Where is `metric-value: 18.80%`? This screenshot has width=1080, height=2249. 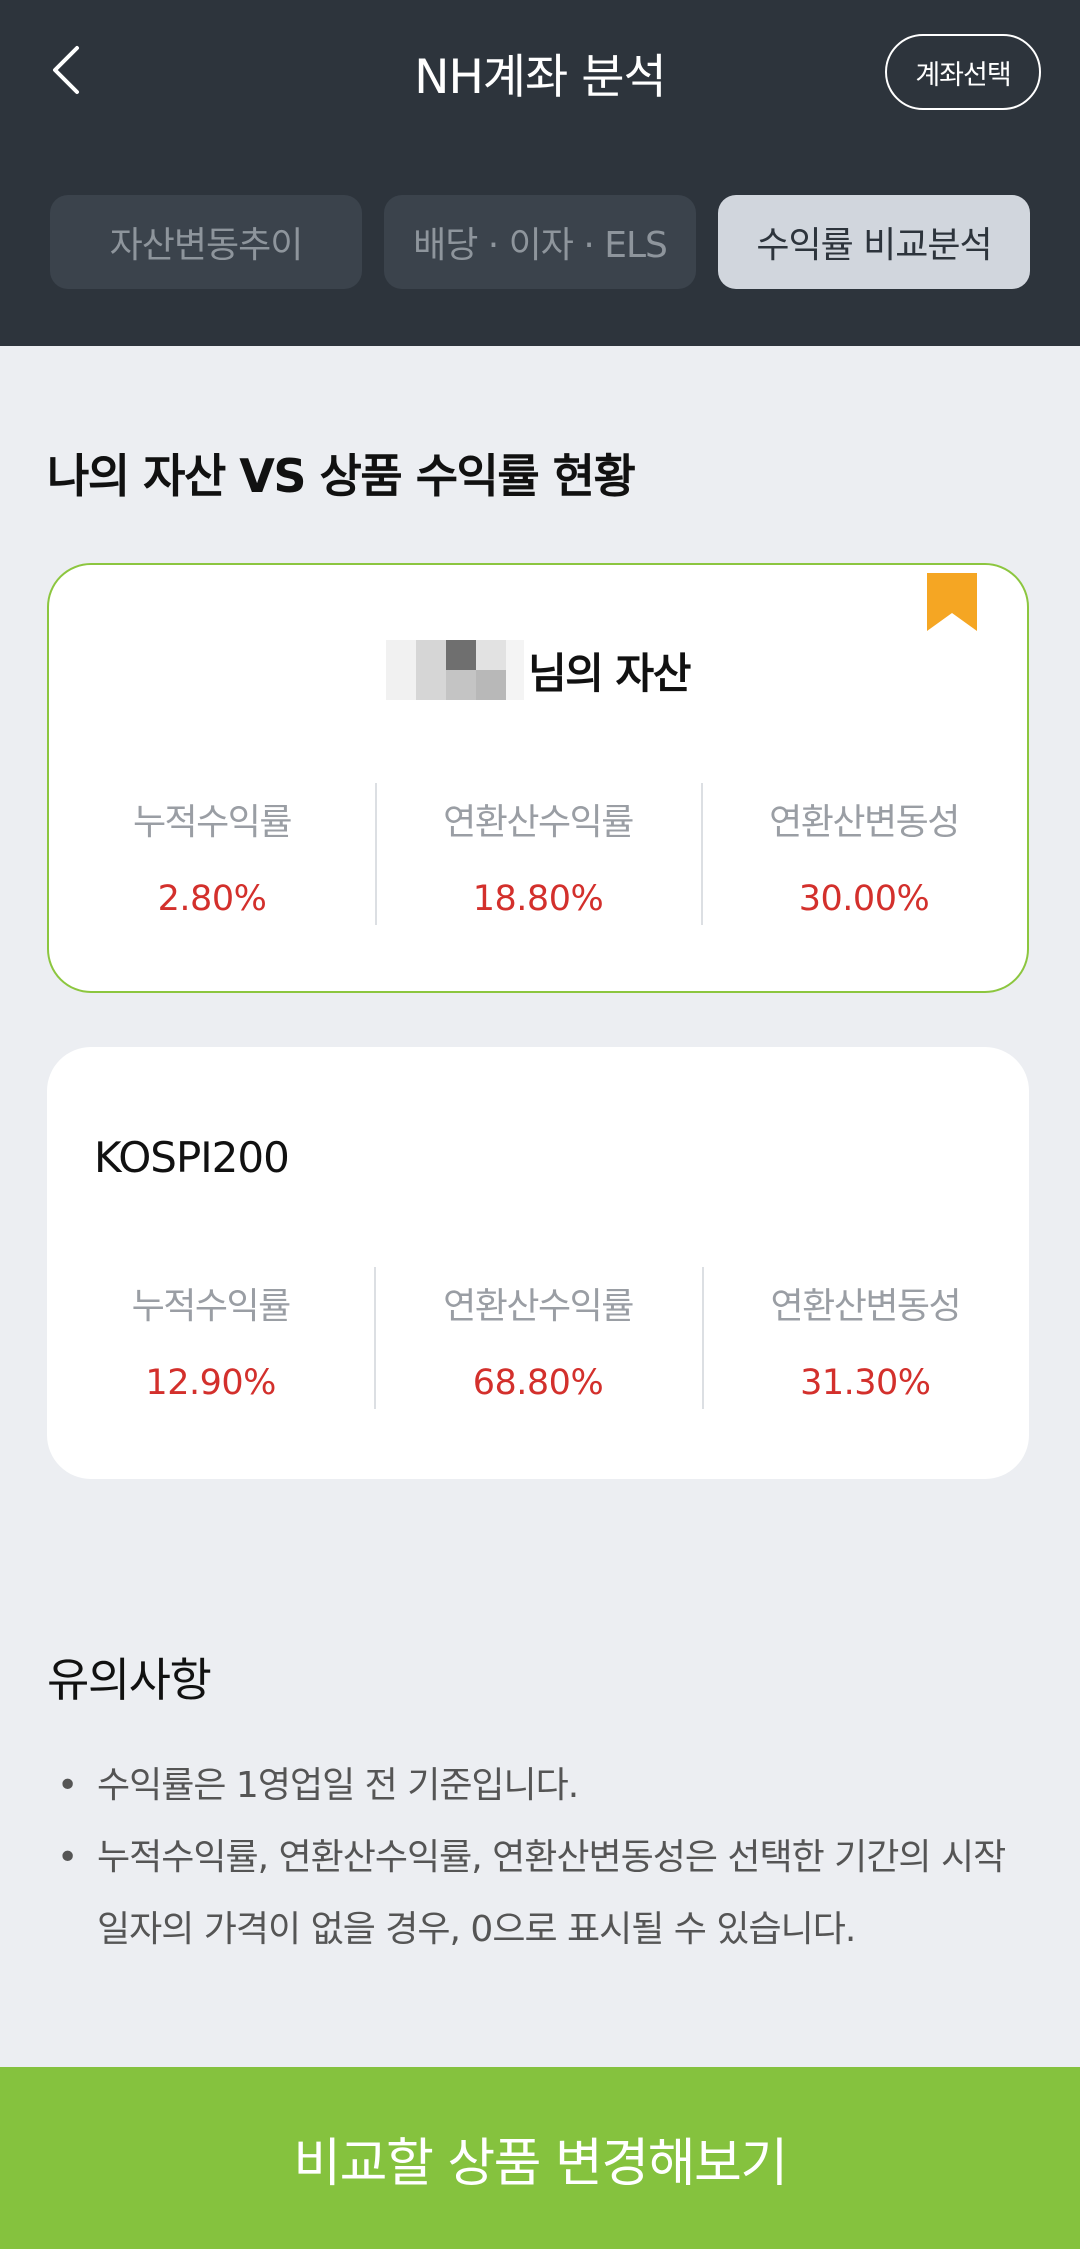
metric-value: 18.80% is located at coordinates (538, 899).